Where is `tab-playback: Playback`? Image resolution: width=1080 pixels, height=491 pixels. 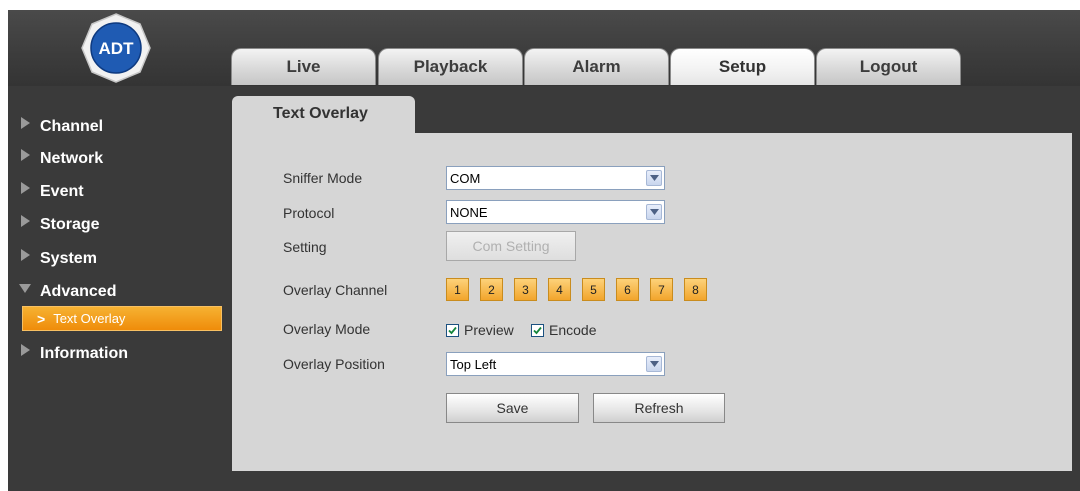
tab-playback: Playback is located at coordinates (450, 66).